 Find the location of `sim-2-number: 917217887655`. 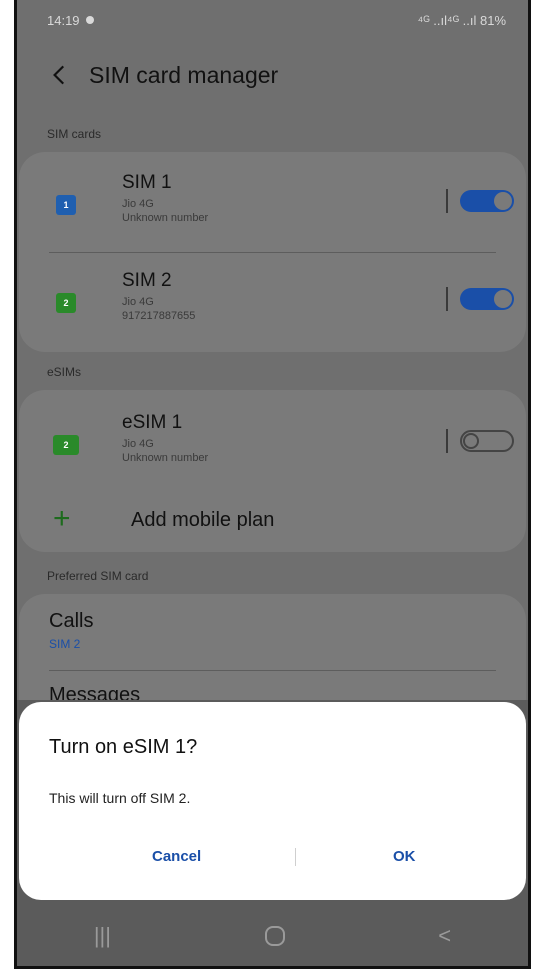

sim-2-number: 917217887655 is located at coordinates (159, 316).